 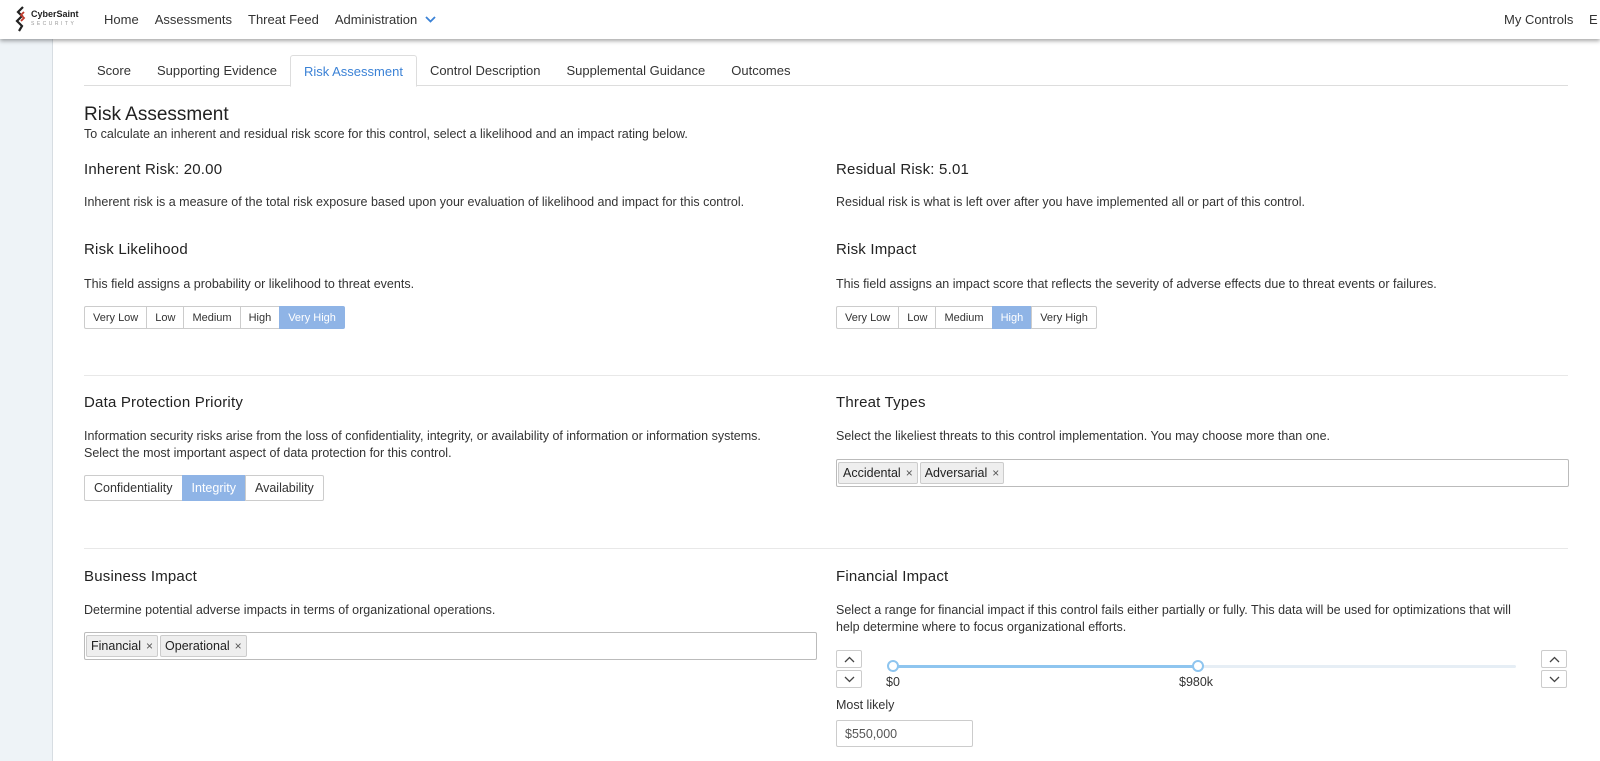 What do you see at coordinates (635, 70) in the screenshot?
I see `tab-supplemental-guidance: Supplemental Guidance` at bounding box center [635, 70].